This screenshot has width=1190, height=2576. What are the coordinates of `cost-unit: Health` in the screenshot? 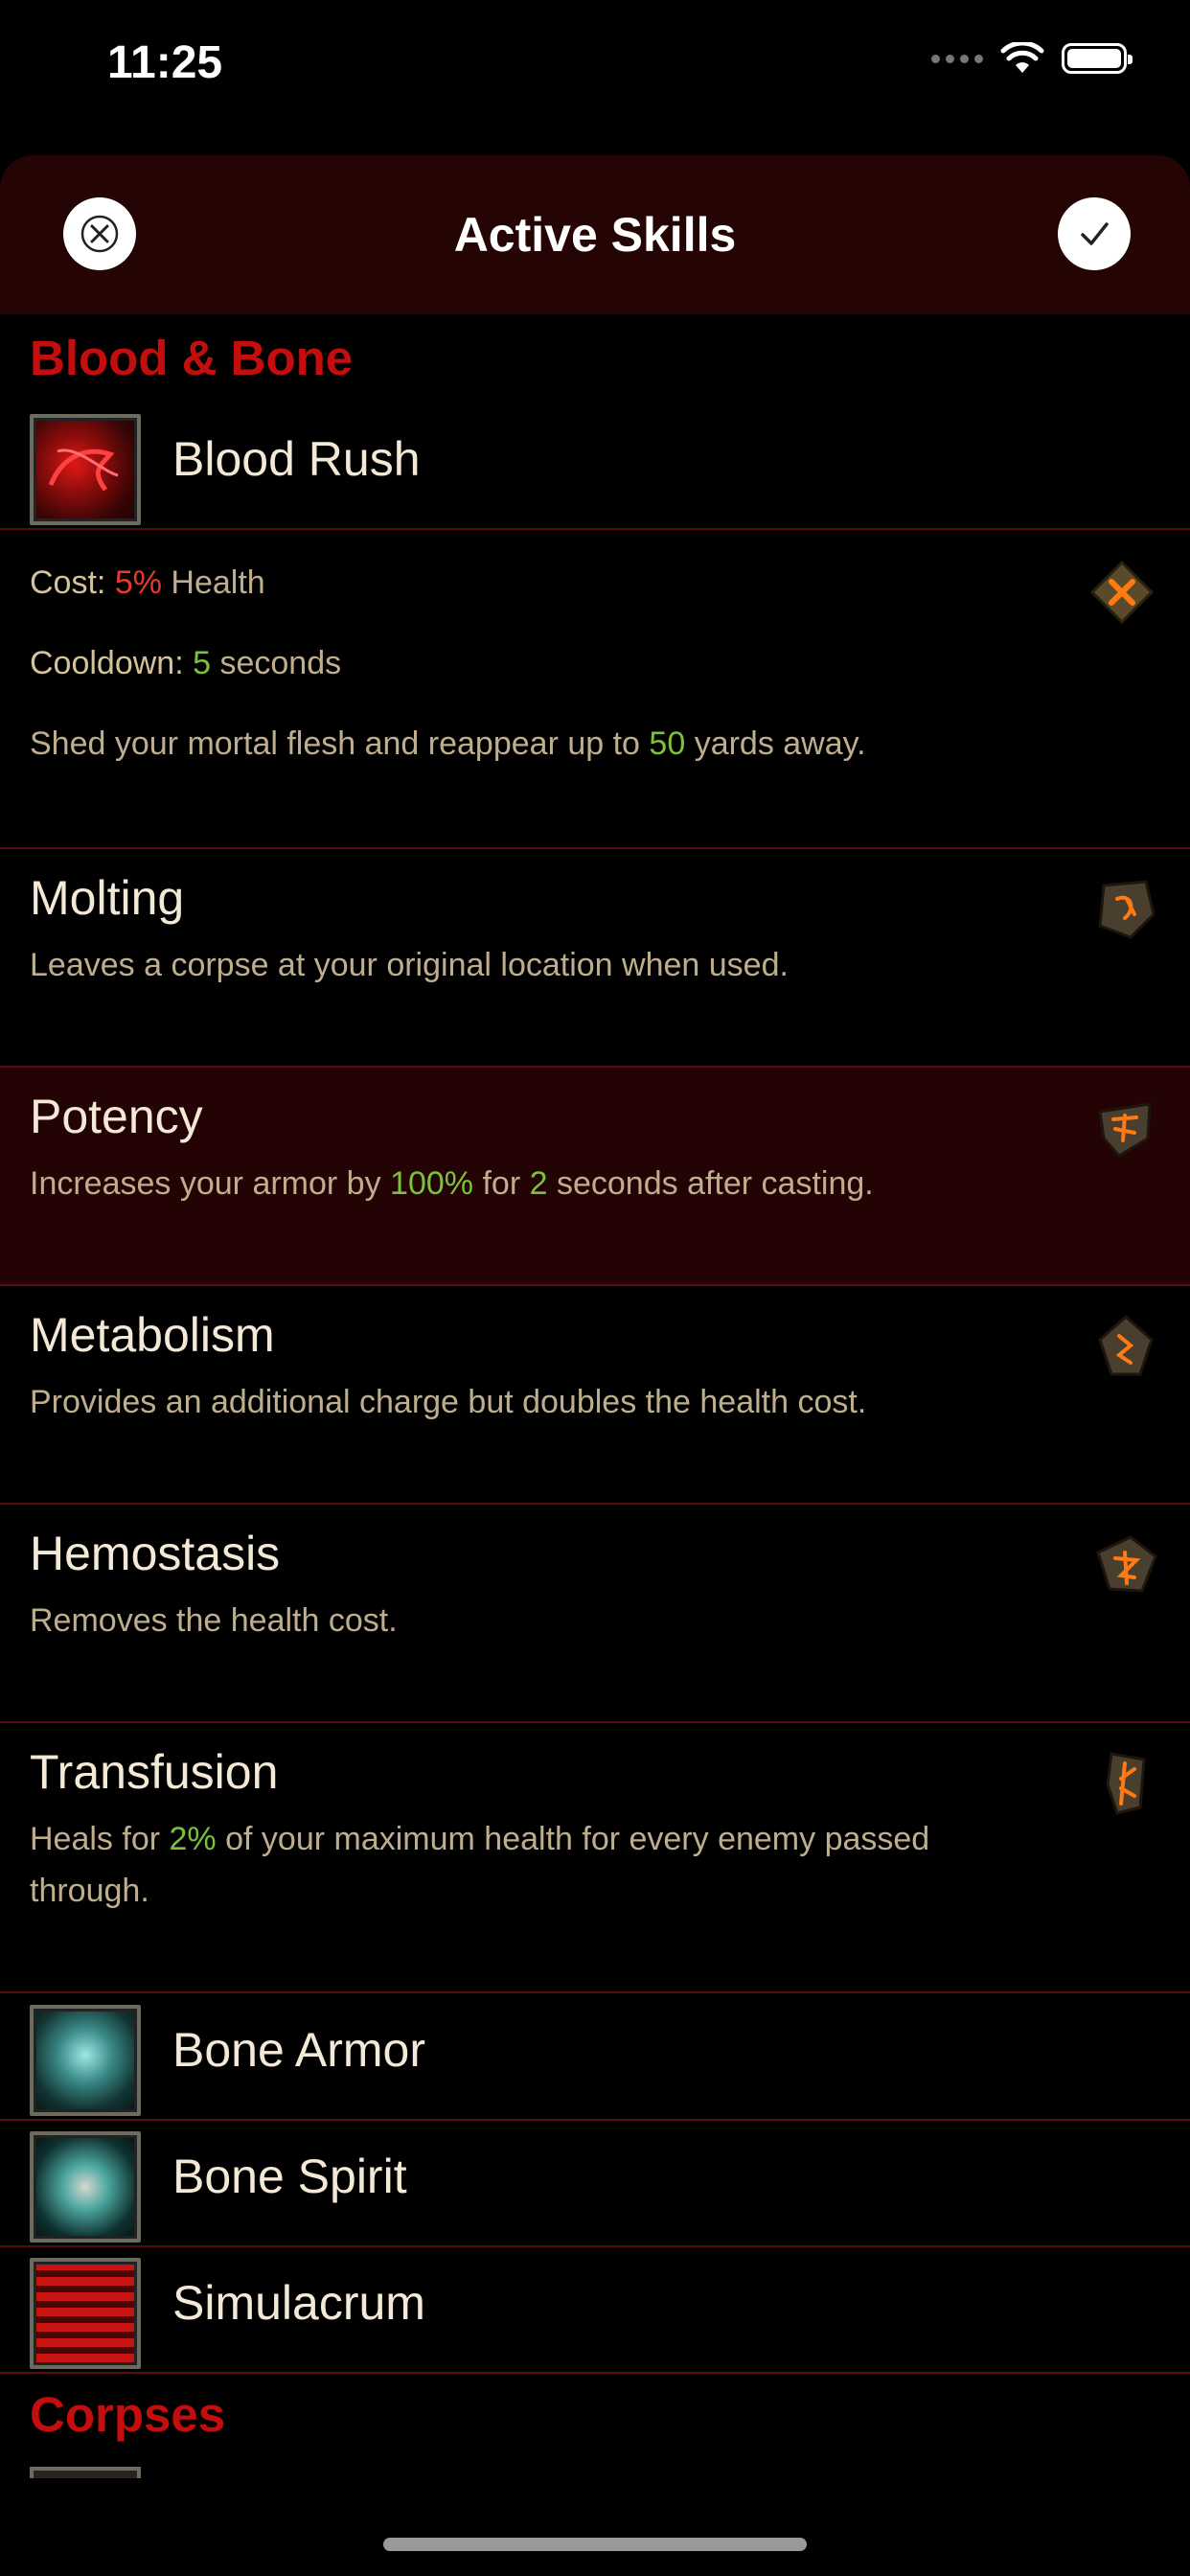 It's located at (218, 582).